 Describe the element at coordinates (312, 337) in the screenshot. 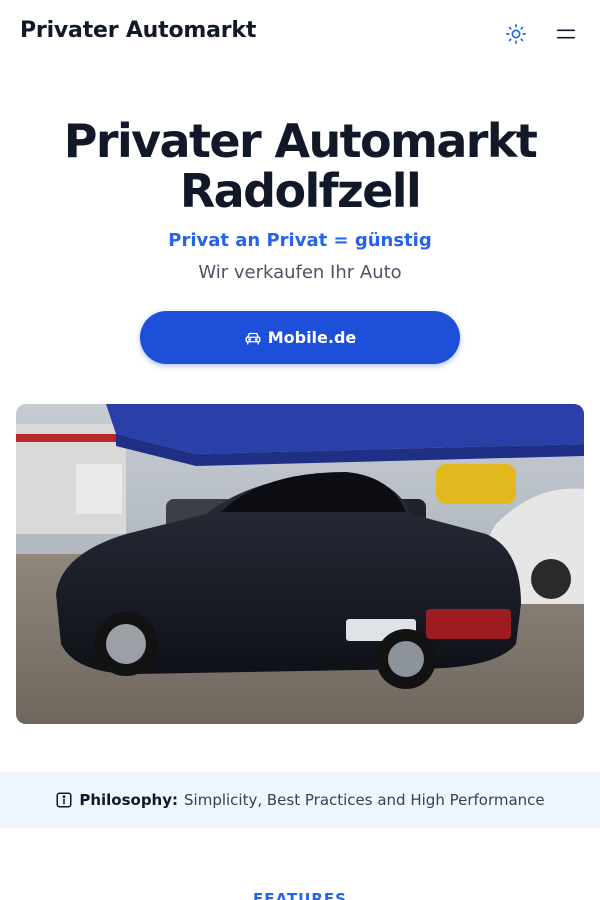

I see `mobile-de-button-label: Mobile.de` at that location.